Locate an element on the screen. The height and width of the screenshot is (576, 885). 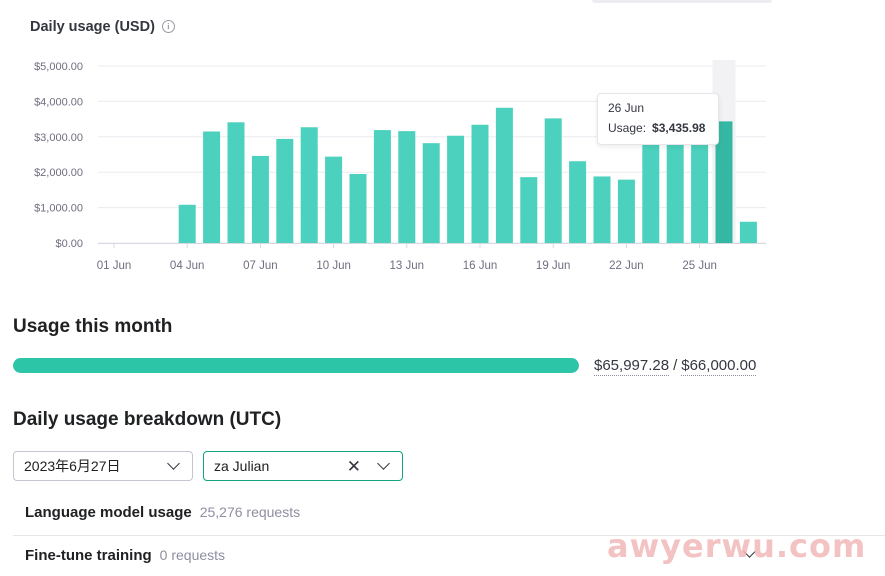
x-tick-label: 25 Jun is located at coordinates (699, 266).